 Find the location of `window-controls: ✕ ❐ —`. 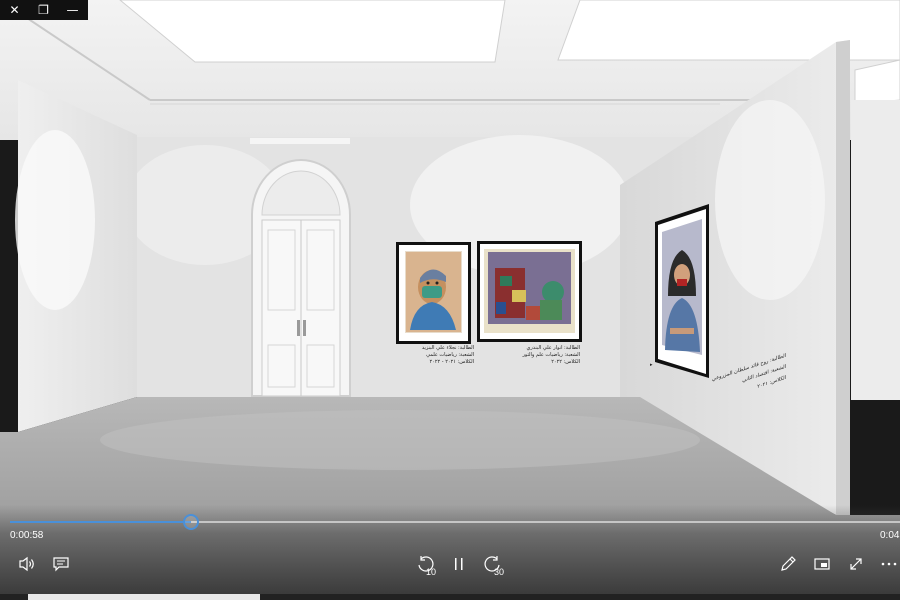

window-controls: ✕ ❐ — is located at coordinates (44, 10).